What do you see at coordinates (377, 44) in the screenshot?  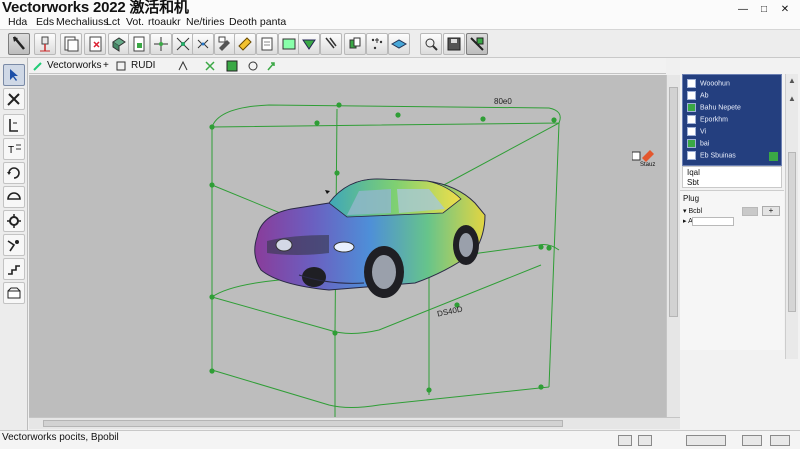 I see `sparkle-dots-icon` at bounding box center [377, 44].